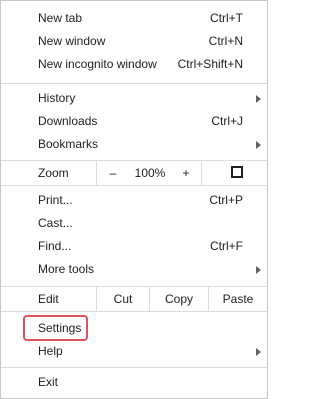  I want to click on menu-item-shortcut: Ctrl+Shift+N, so click(210, 64).